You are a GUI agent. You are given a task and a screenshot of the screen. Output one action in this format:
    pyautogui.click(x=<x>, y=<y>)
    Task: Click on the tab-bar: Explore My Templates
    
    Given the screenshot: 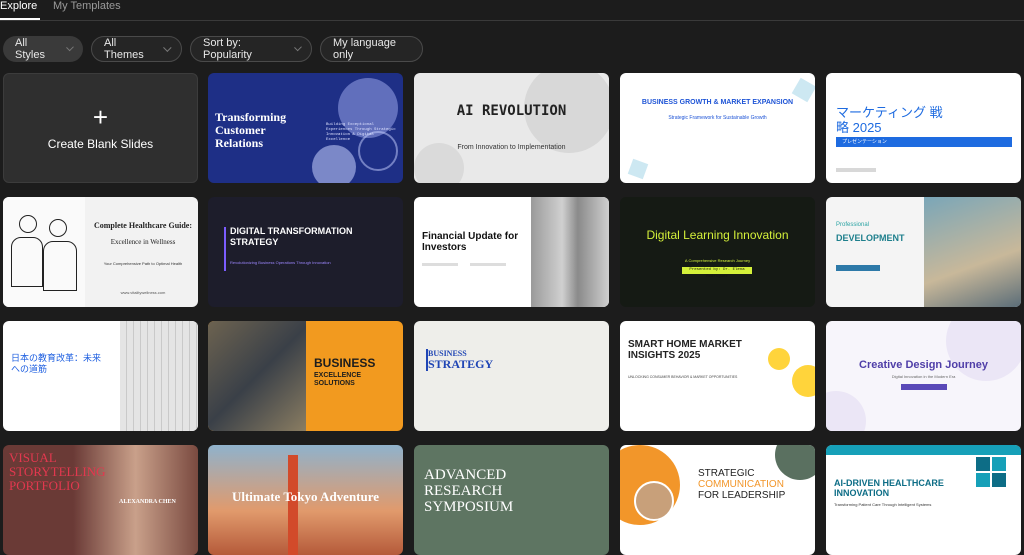 What is the action you would take?
    pyautogui.click(x=512, y=10)
    